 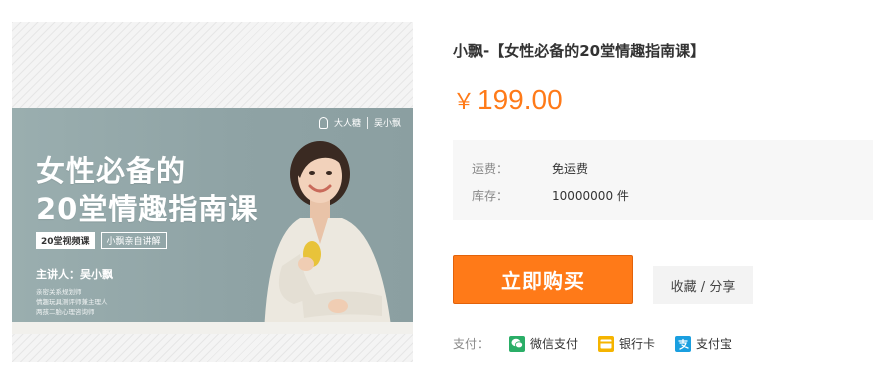 What do you see at coordinates (471, 344) in the screenshot?
I see `payment-label: 支付：` at bounding box center [471, 344].